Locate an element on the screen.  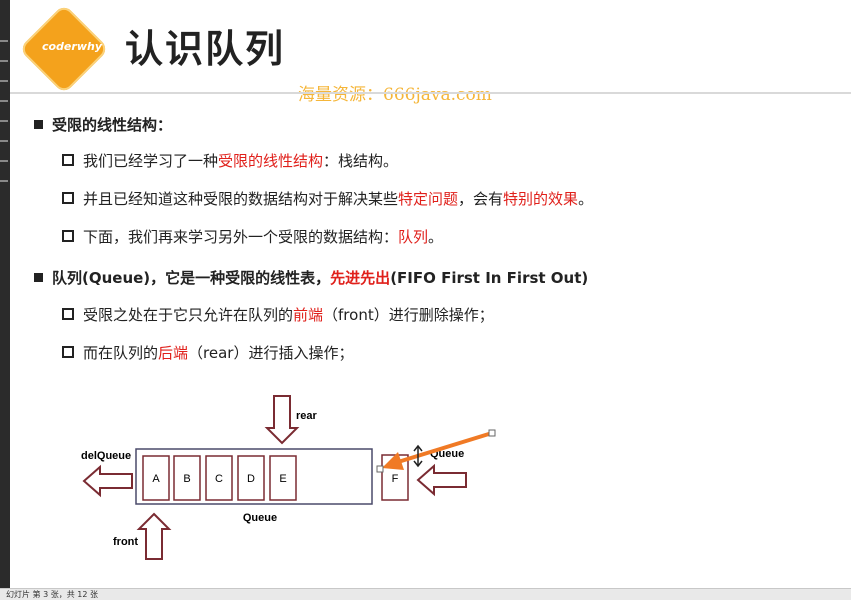
front-arrow-icon is located at coordinates (154, 536).